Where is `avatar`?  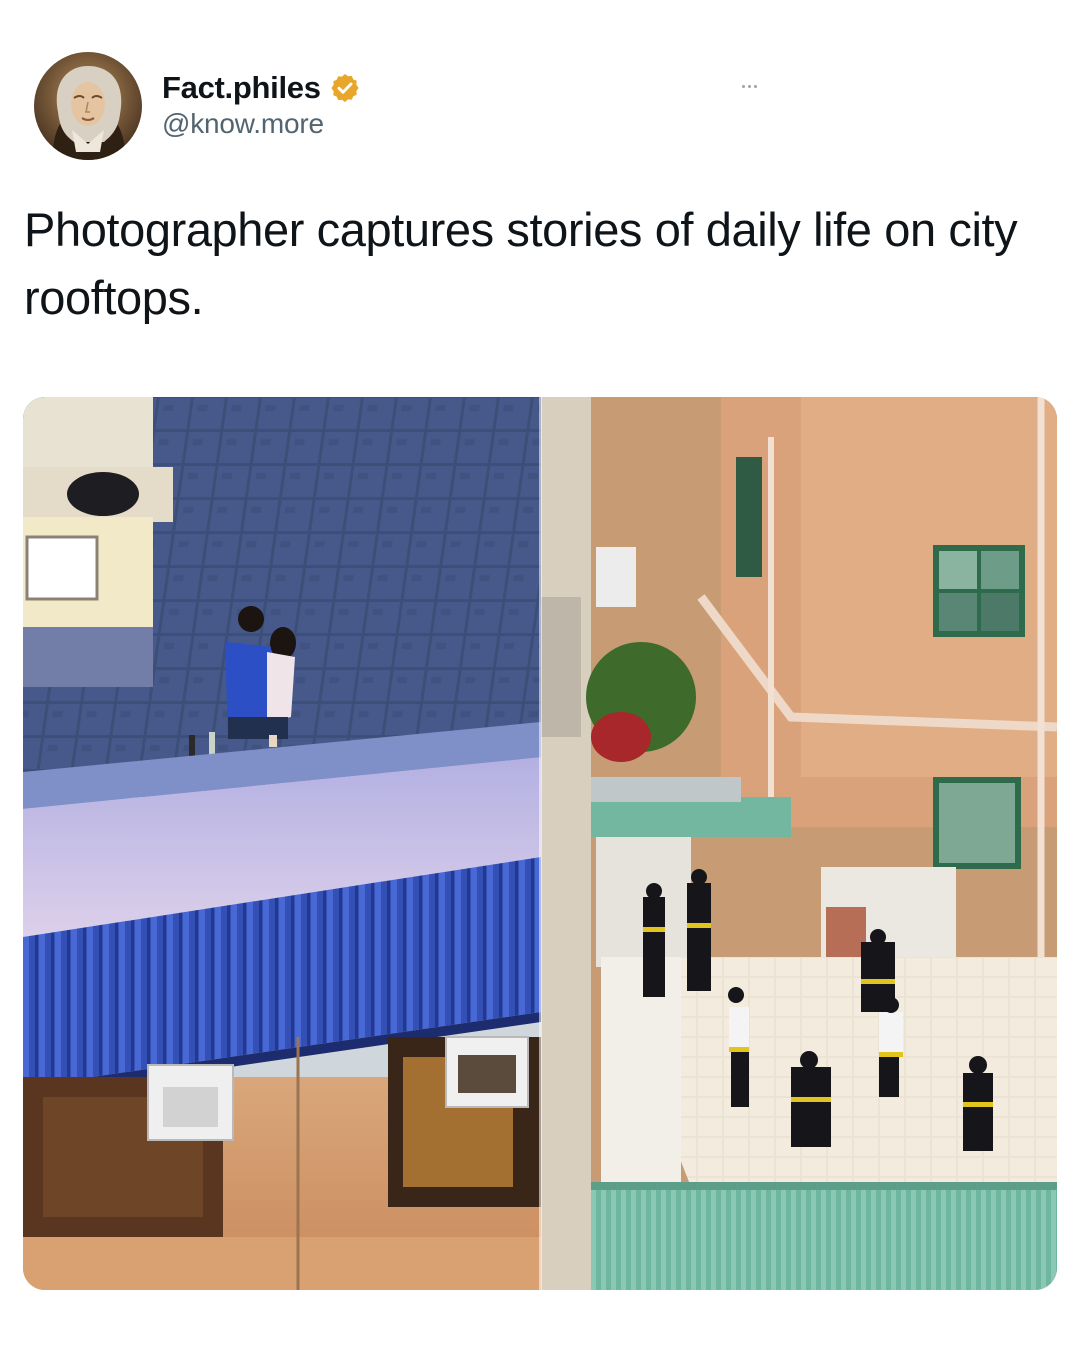
avatar is located at coordinates (88, 106).